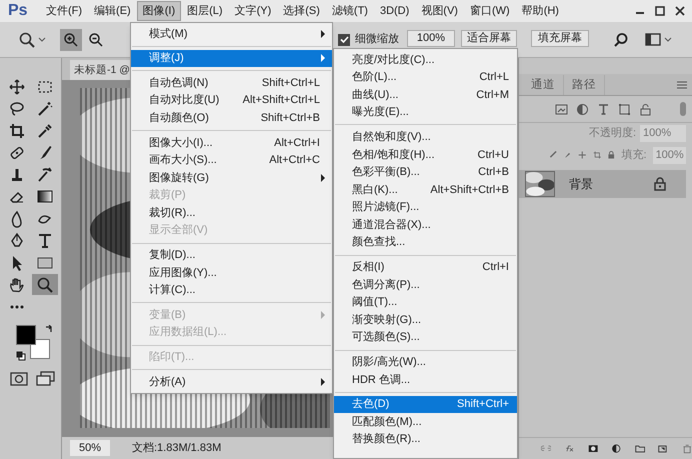  Describe the element at coordinates (490, 11) in the screenshot. I see `menu-item: 窗口(W)` at that location.